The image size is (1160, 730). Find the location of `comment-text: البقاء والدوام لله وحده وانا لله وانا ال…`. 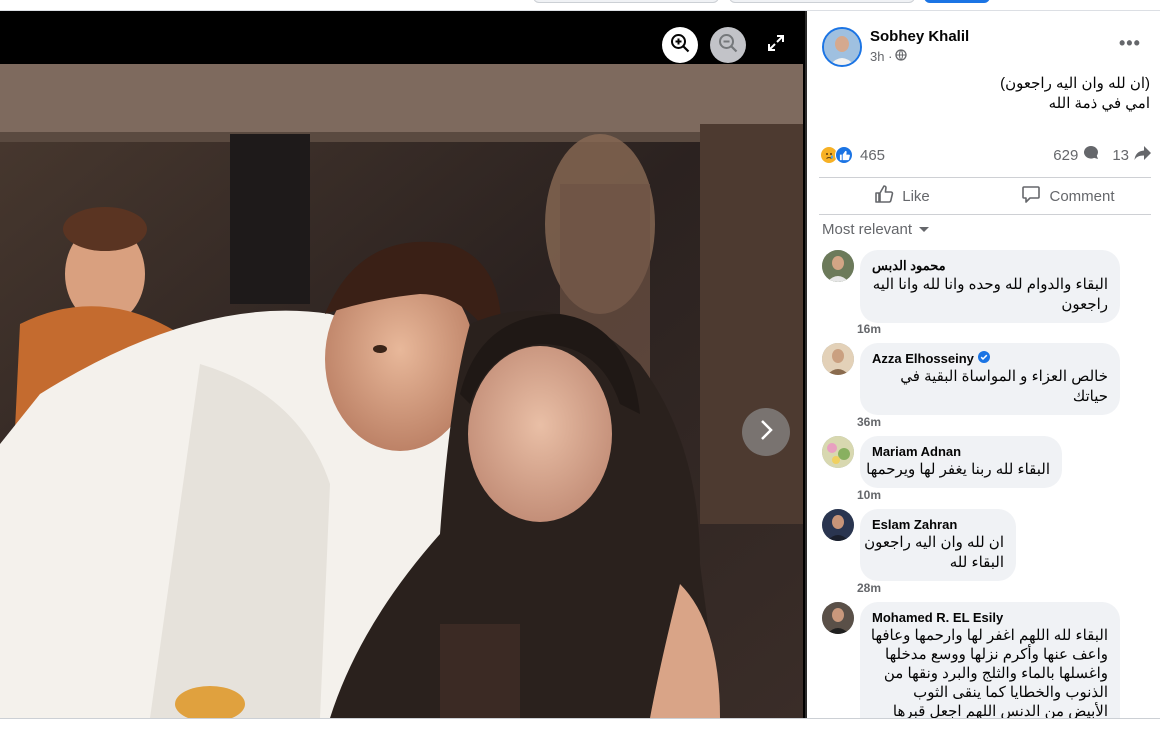

comment-text: البقاء والدوام لله وحده وانا لله وانا ال… is located at coordinates (990, 295).